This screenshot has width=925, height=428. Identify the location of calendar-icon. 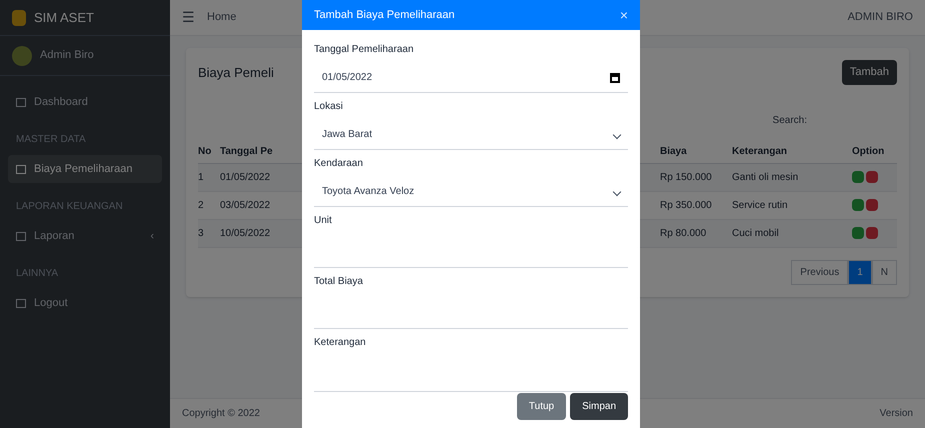
(615, 77).